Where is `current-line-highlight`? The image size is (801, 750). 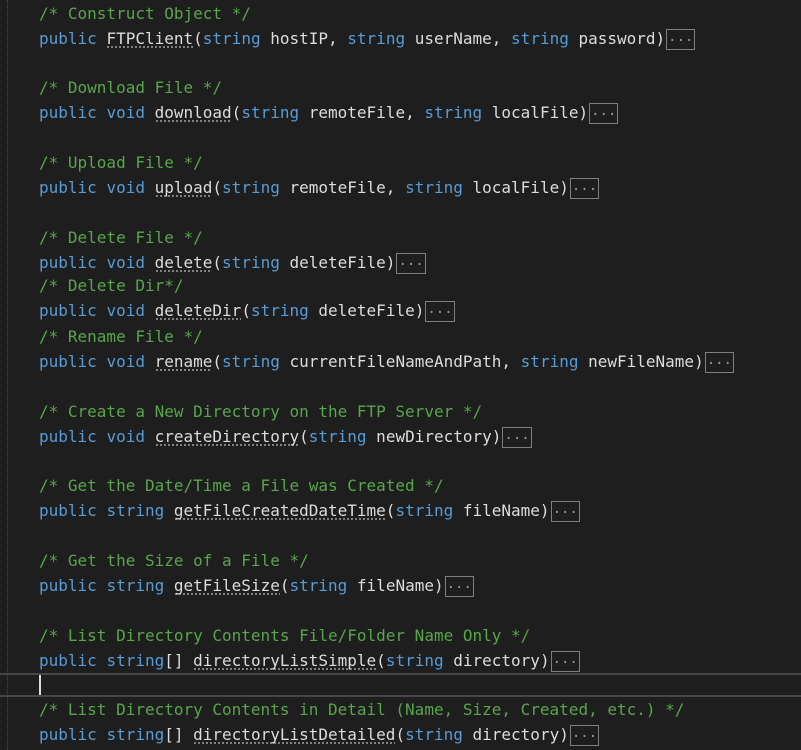 current-line-highlight is located at coordinates (400, 685).